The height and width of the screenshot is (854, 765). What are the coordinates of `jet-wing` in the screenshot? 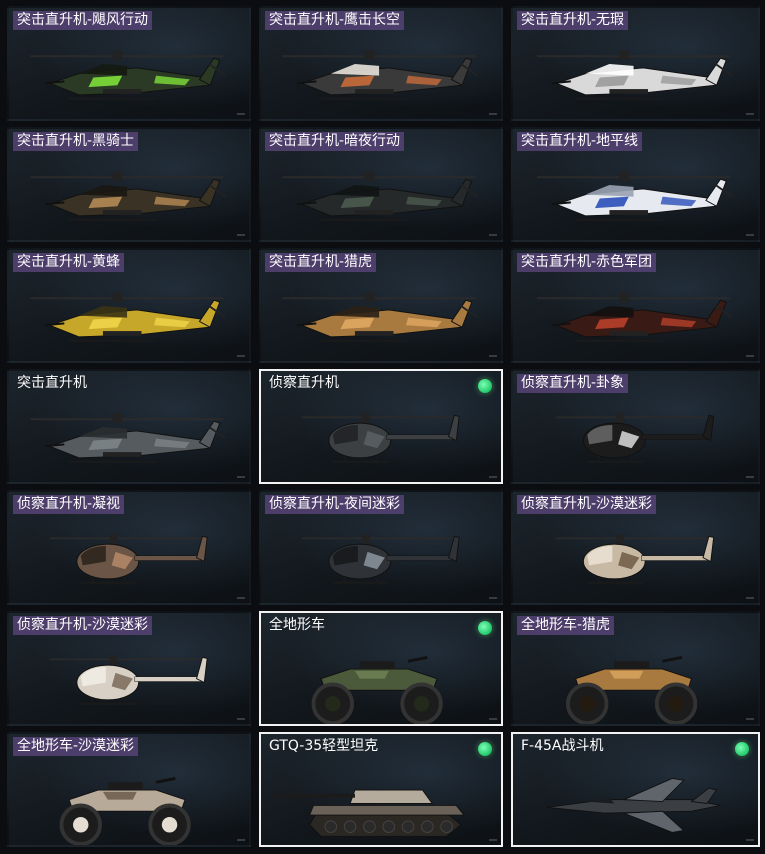 It's located at (654, 821).